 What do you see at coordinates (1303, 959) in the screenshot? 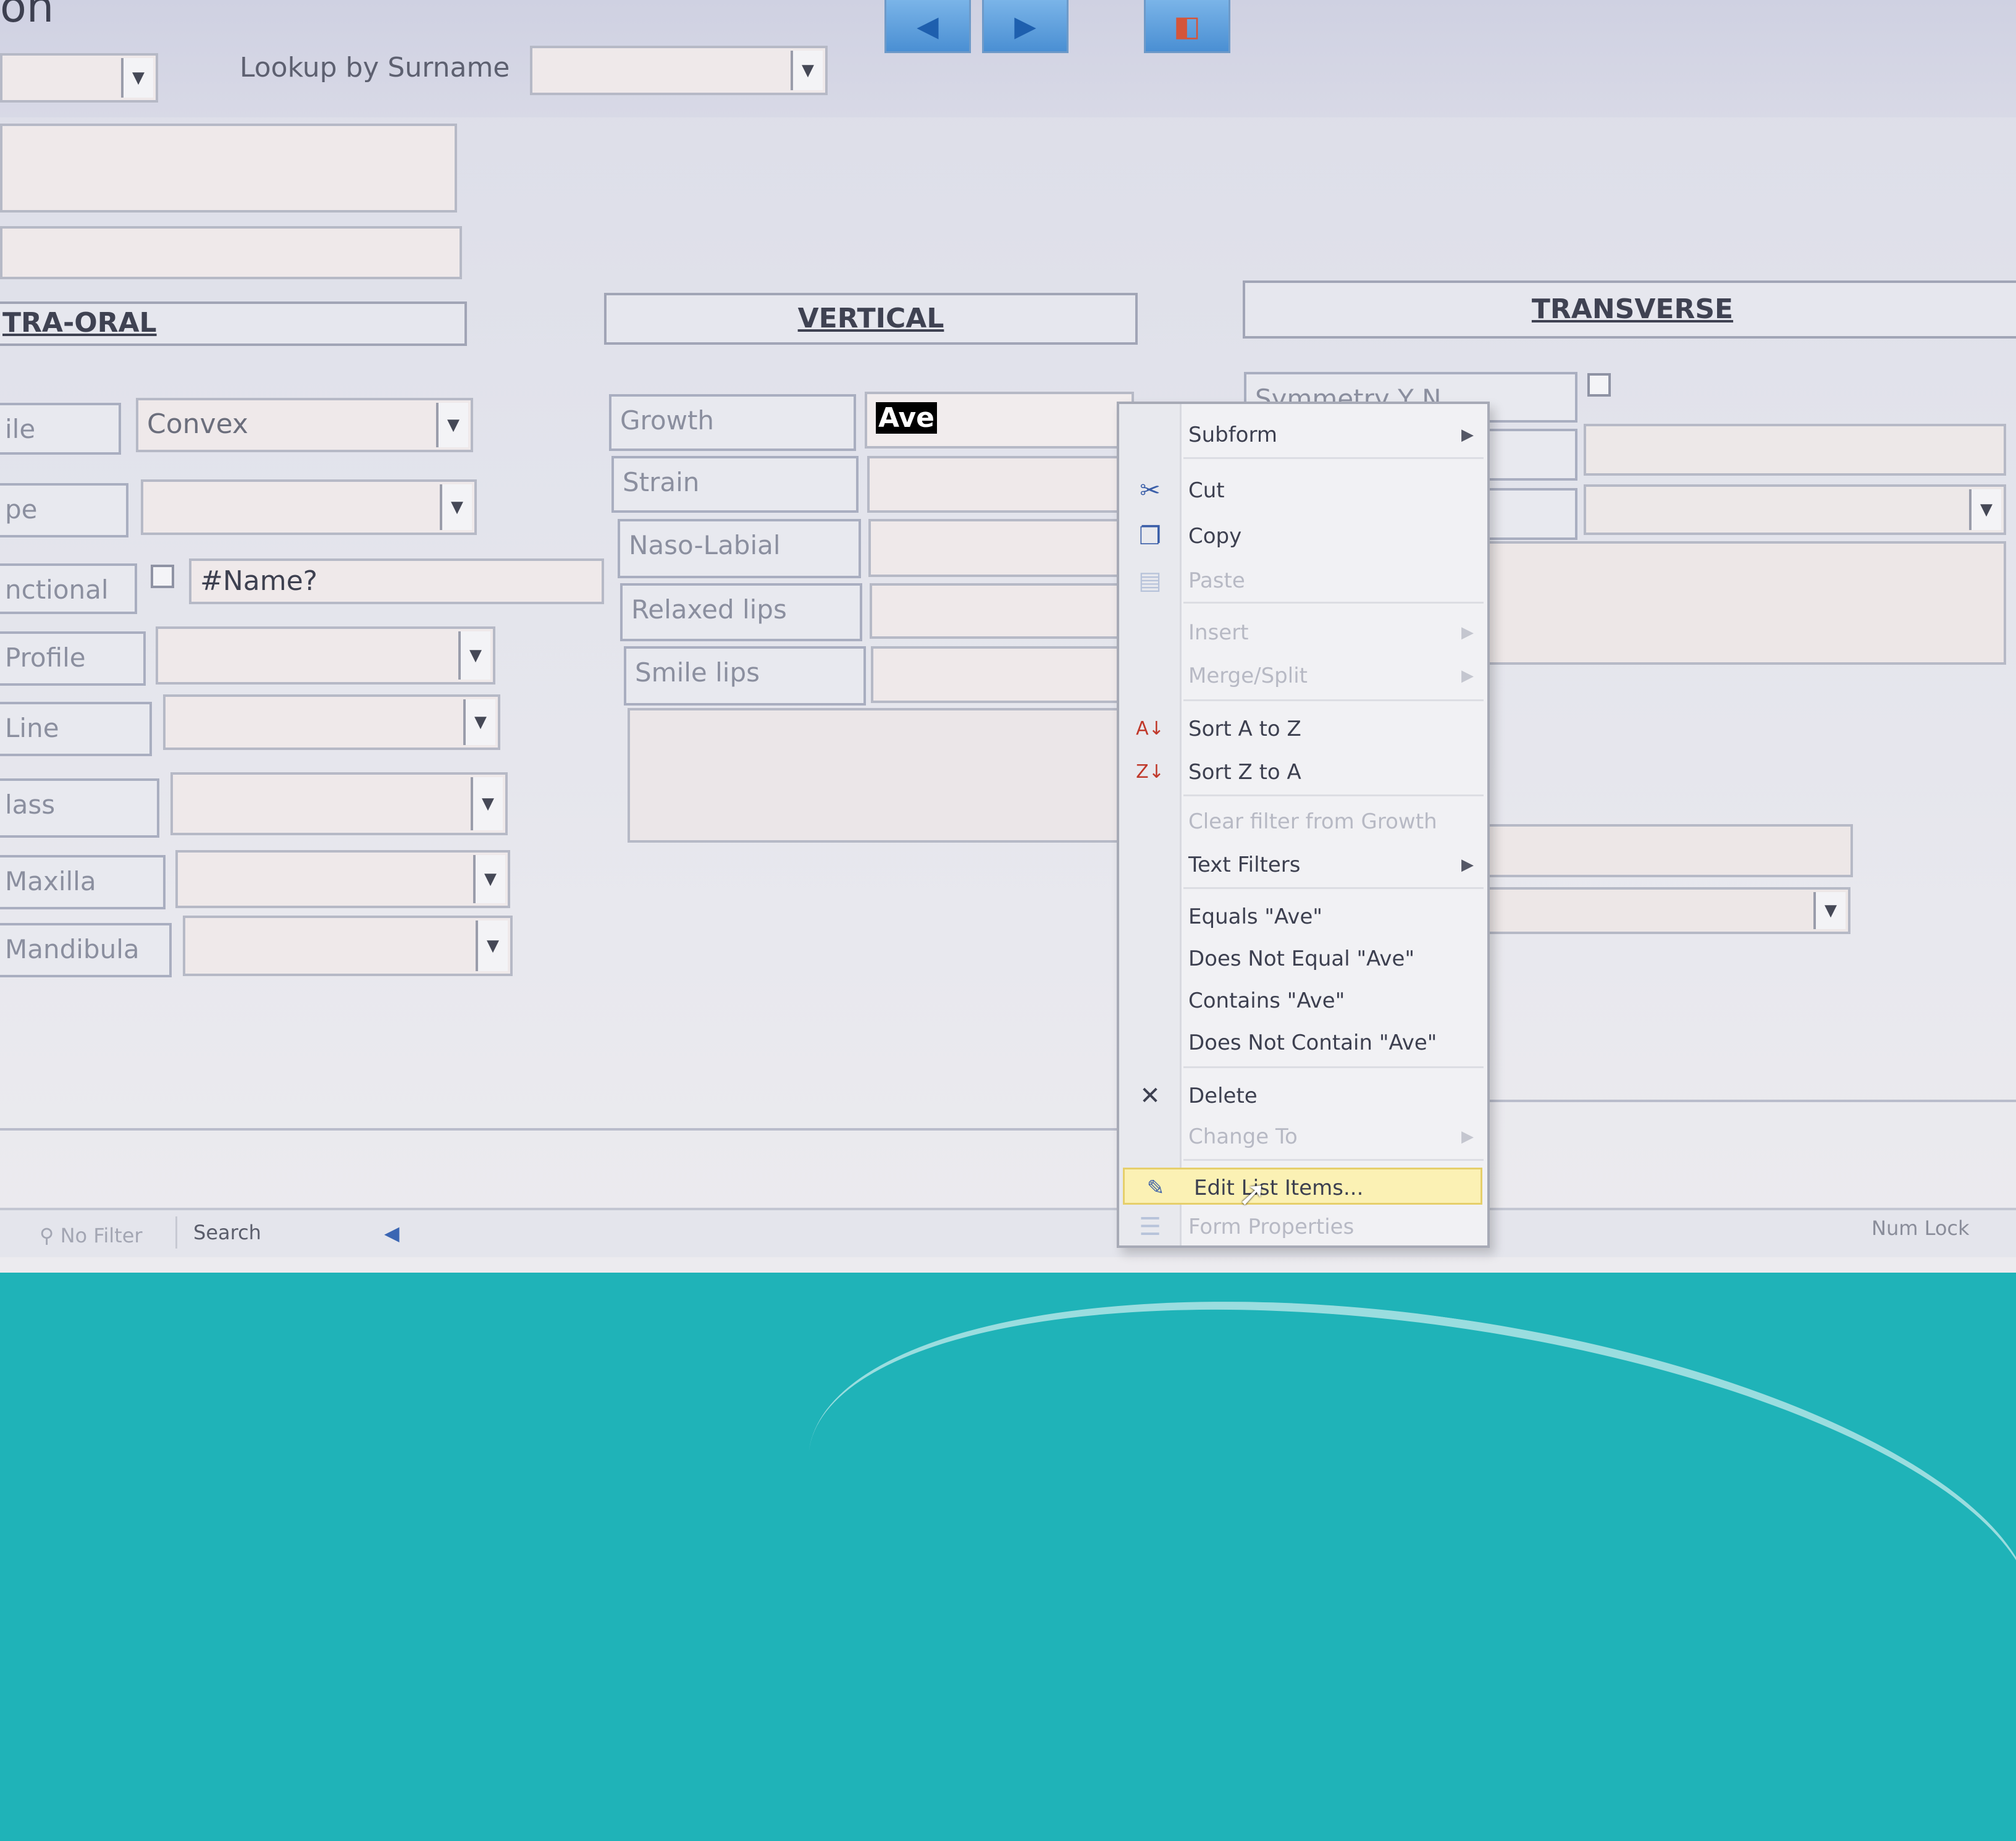
I see `menu-item-does-not-equal: Does Not Equal "Ave"` at bounding box center [1303, 959].